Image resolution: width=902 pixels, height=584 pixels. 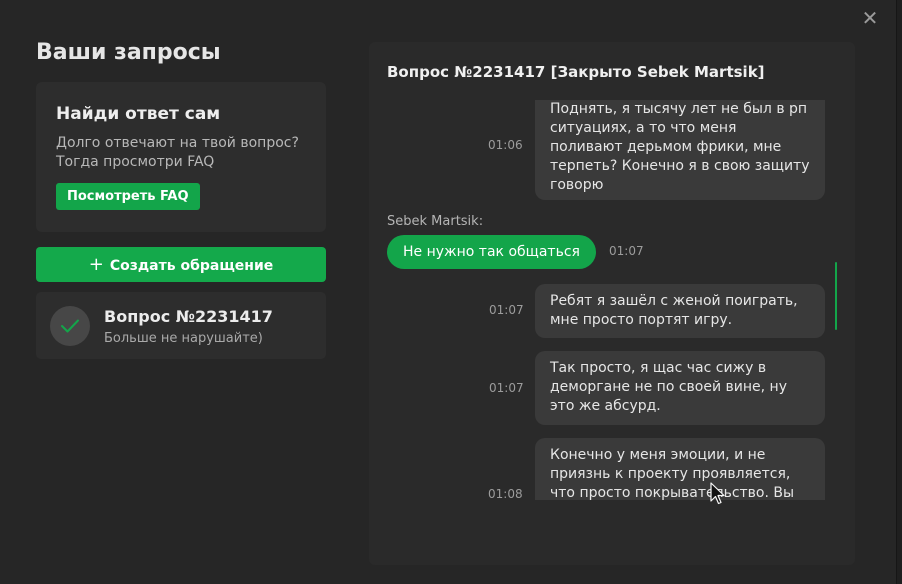 I want to click on view-faq-button: Посмотреть FAQ, so click(x=128, y=196).